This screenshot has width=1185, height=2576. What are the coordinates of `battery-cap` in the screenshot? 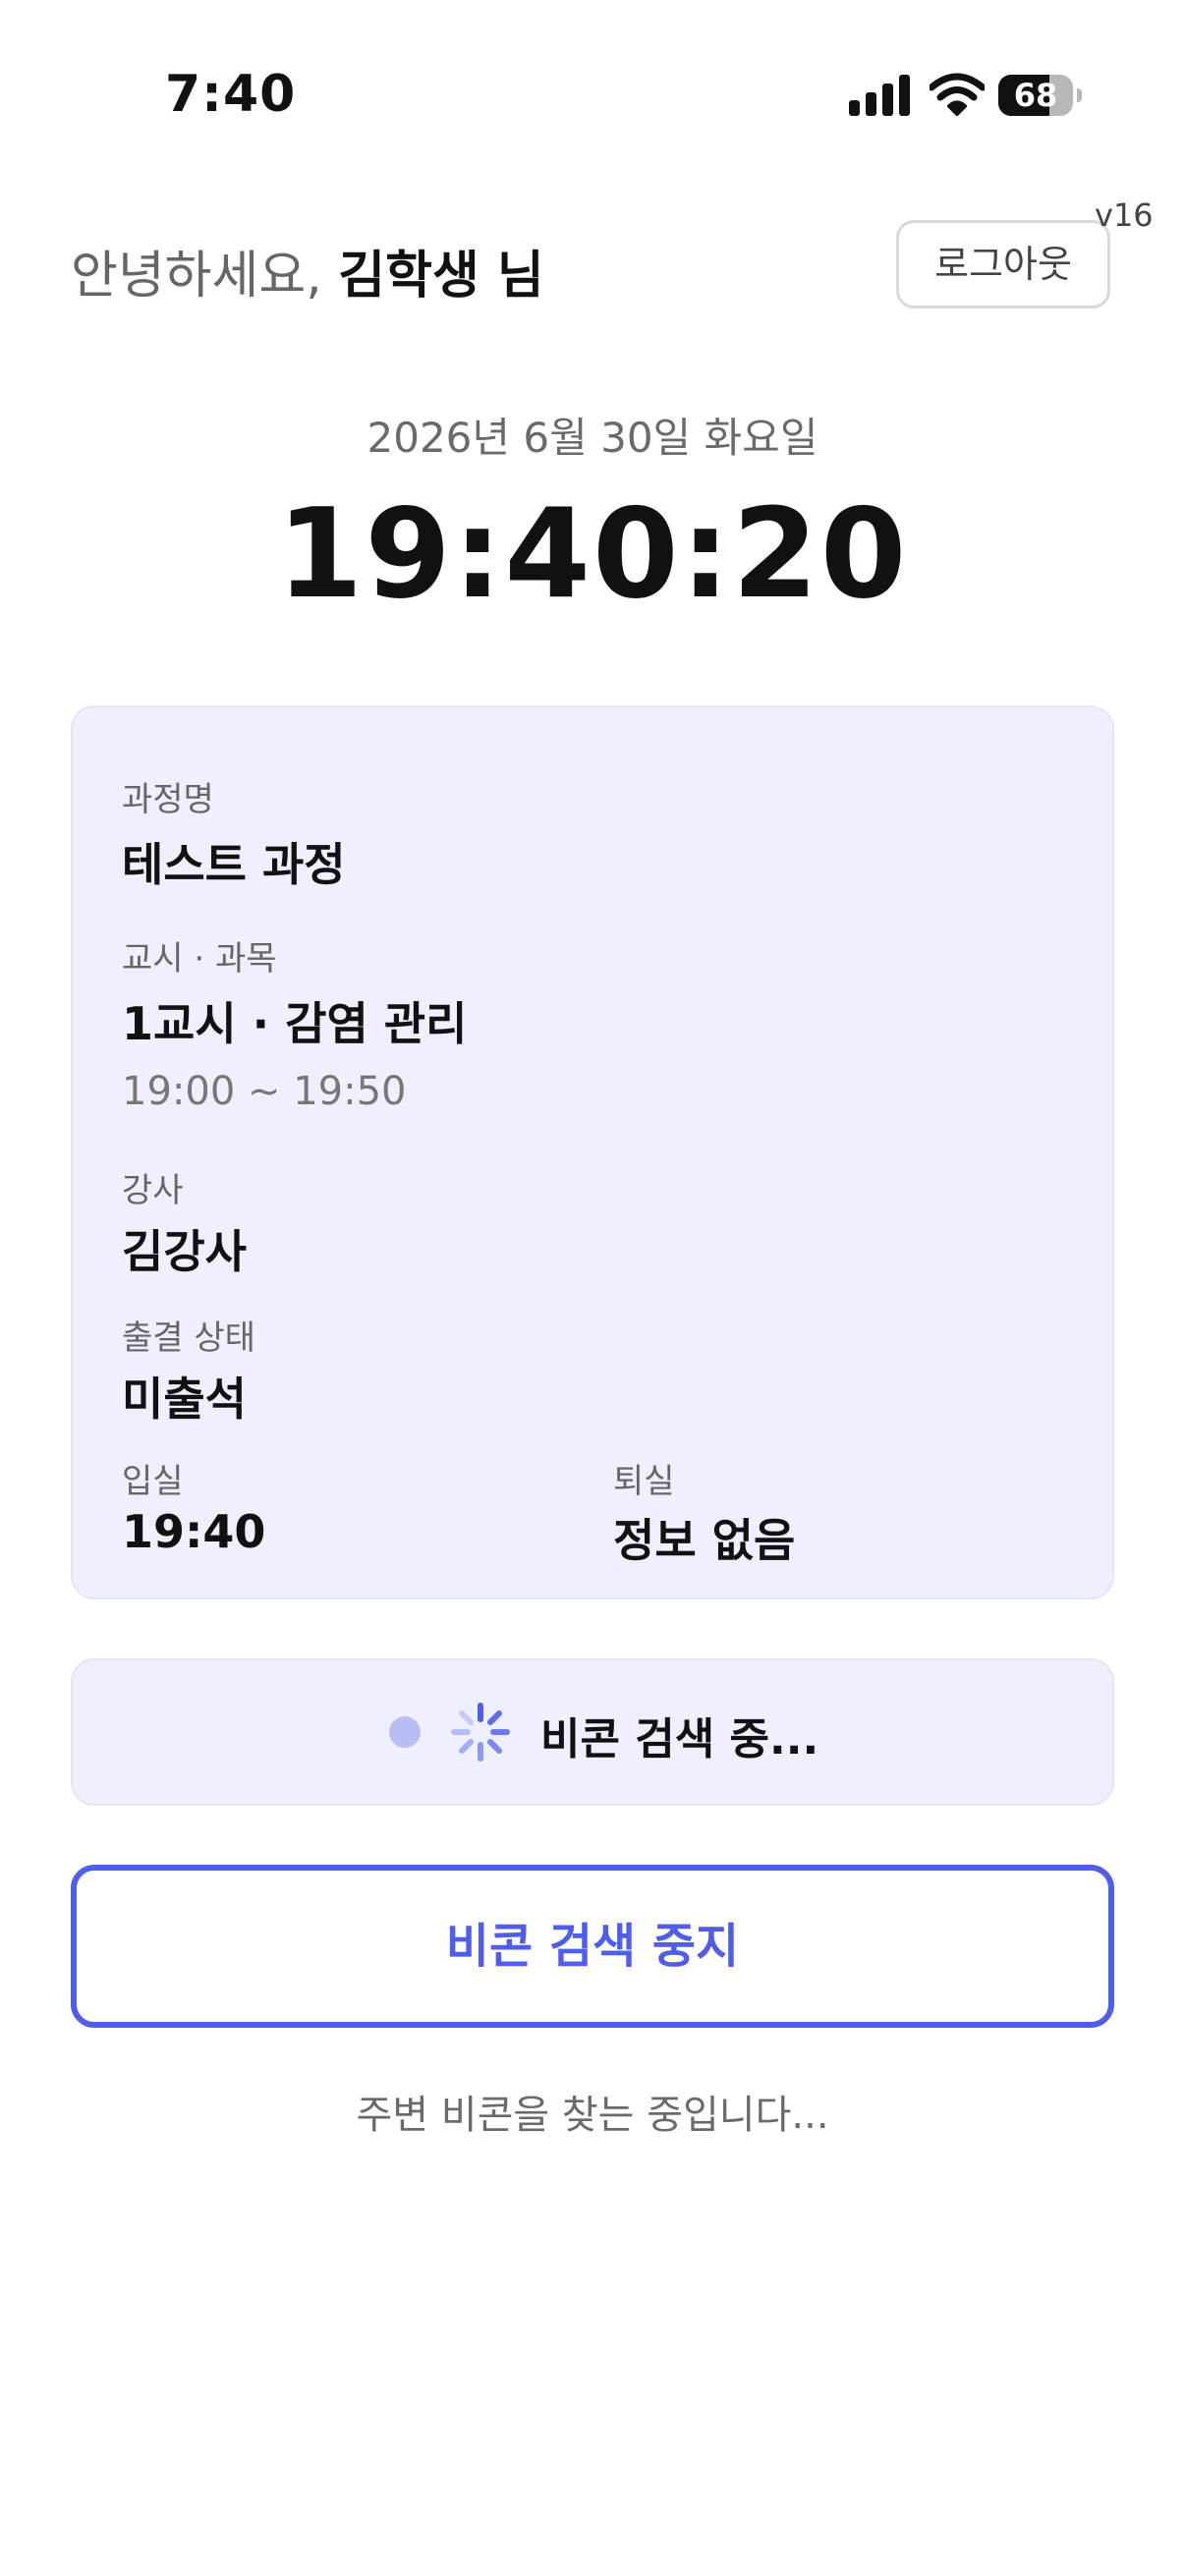 It's located at (1080, 95).